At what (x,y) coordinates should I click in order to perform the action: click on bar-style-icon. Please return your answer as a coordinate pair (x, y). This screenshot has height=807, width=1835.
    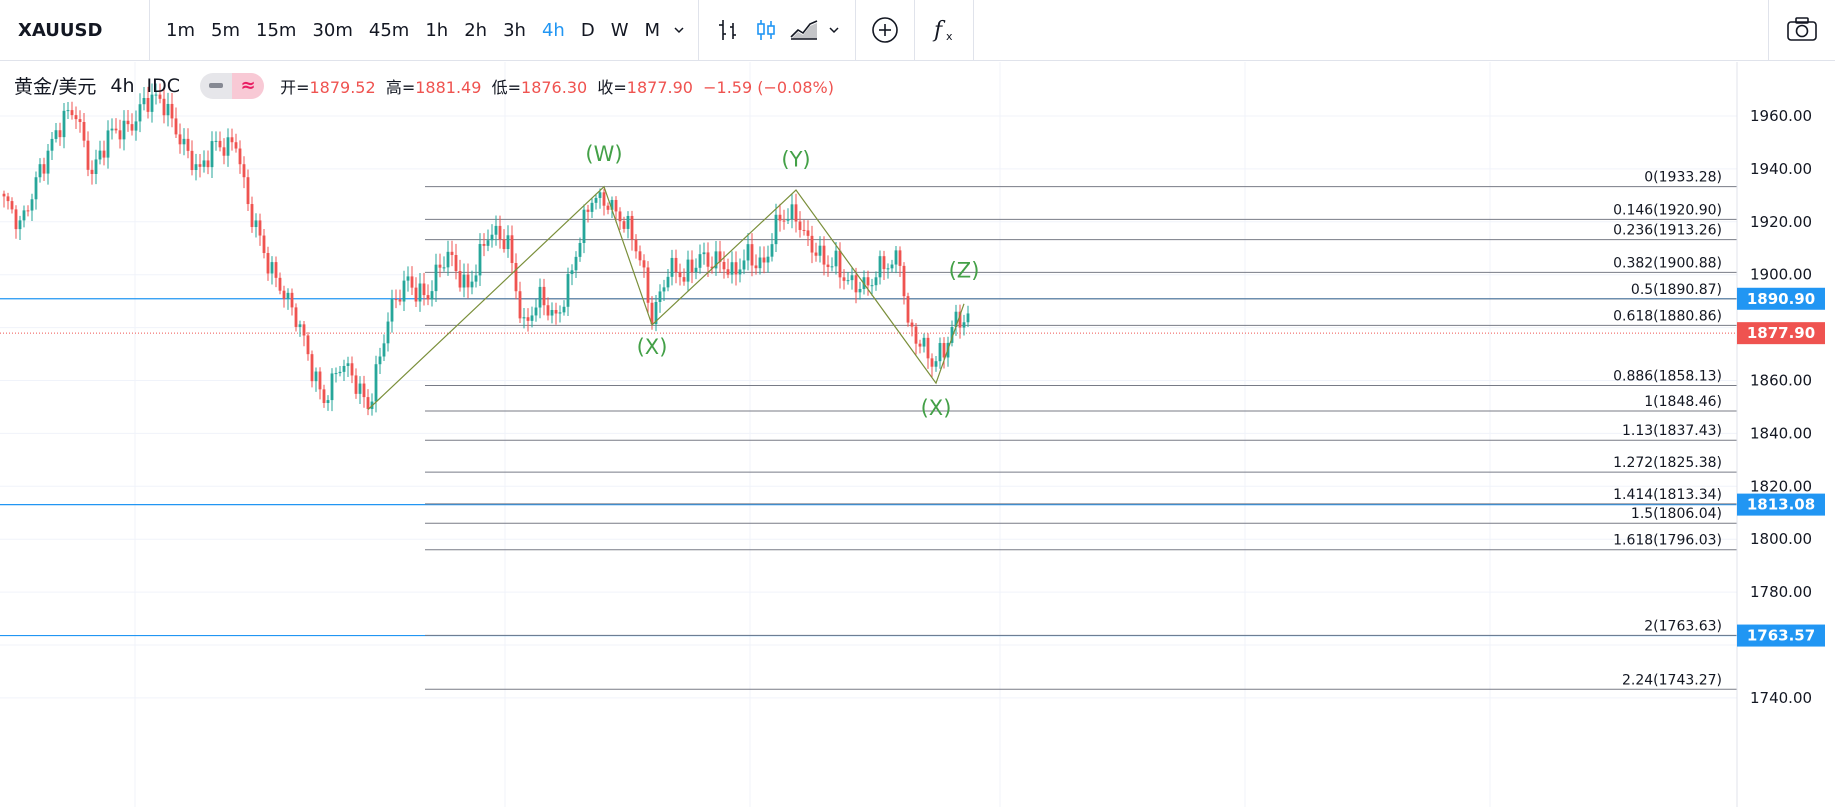
    Looking at the image, I should click on (728, 30).